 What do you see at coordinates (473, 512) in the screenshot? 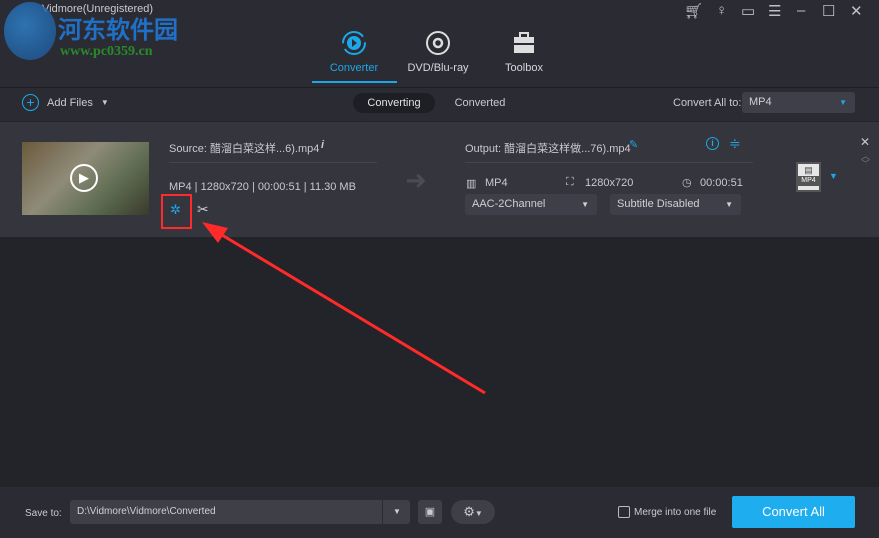
I see `settings-gear-icon: ⚙▼` at bounding box center [473, 512].